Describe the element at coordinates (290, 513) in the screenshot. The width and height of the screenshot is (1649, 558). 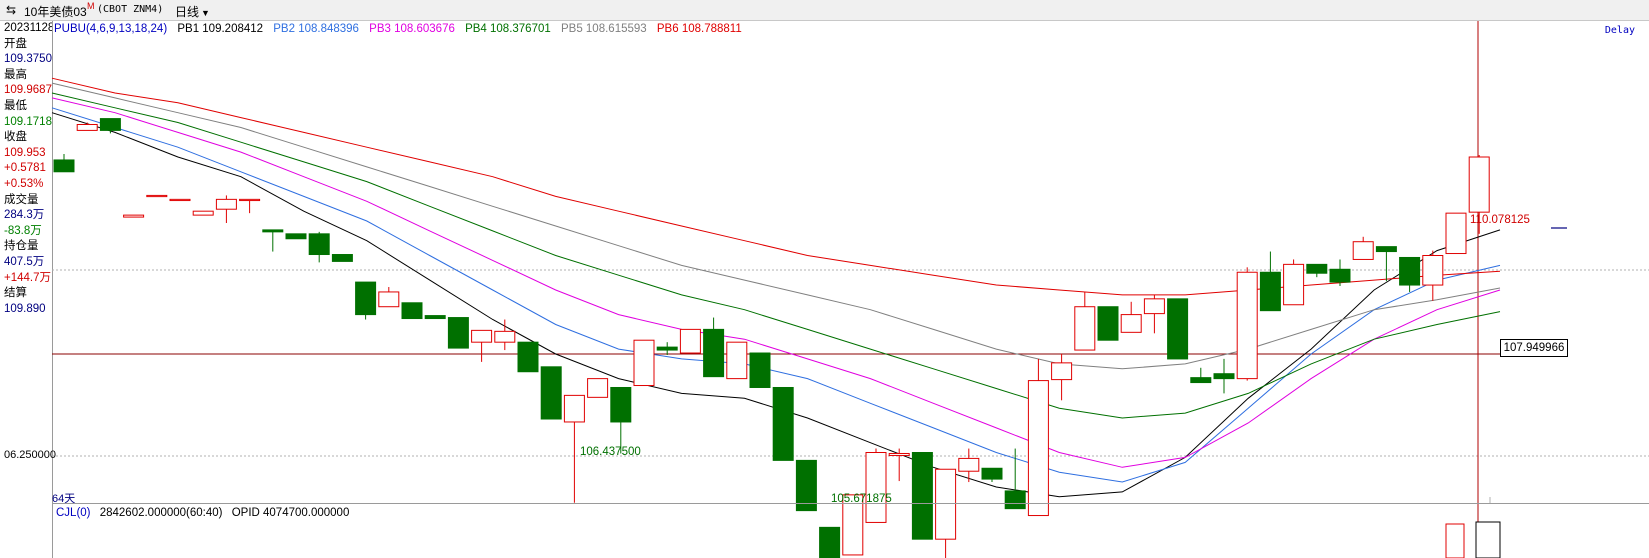
I see `opid-value: OPID 4074700.000000` at that location.